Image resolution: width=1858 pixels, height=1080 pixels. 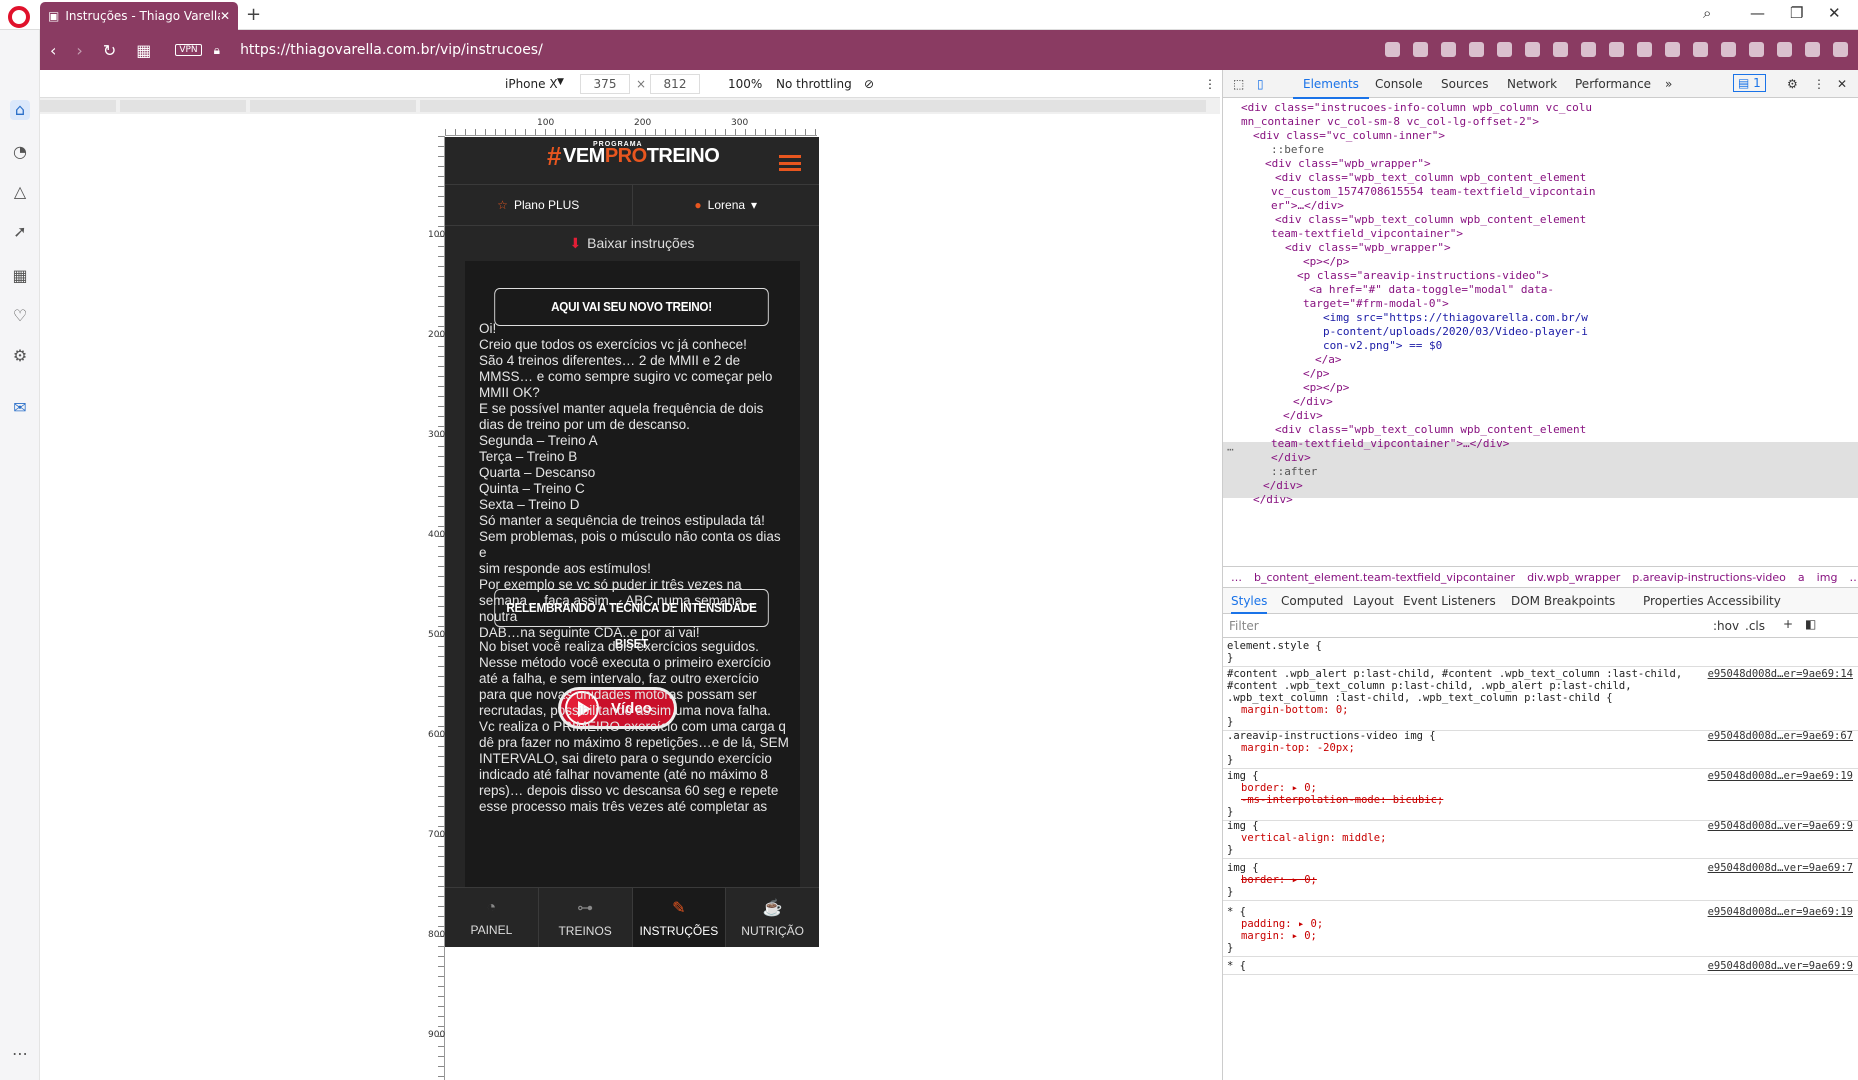 I want to click on dom-node-line: </p>, so click(x=1316, y=374).